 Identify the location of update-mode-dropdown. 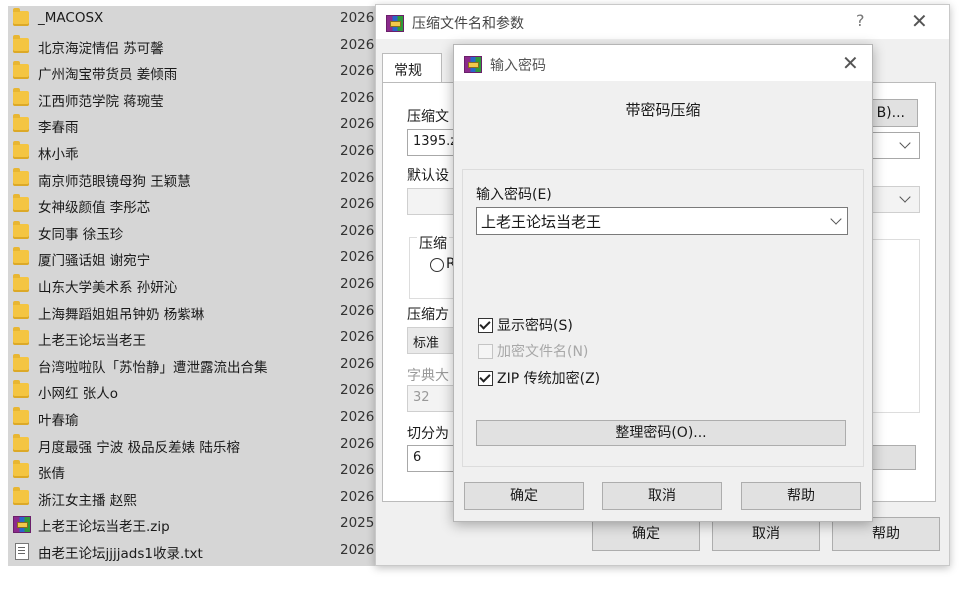
(894, 199).